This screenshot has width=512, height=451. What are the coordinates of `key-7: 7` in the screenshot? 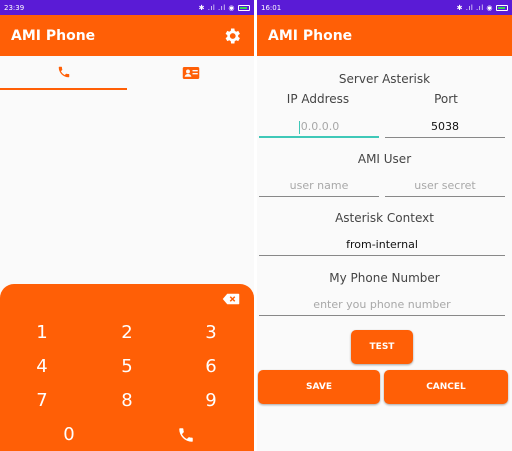 It's located at (42, 401).